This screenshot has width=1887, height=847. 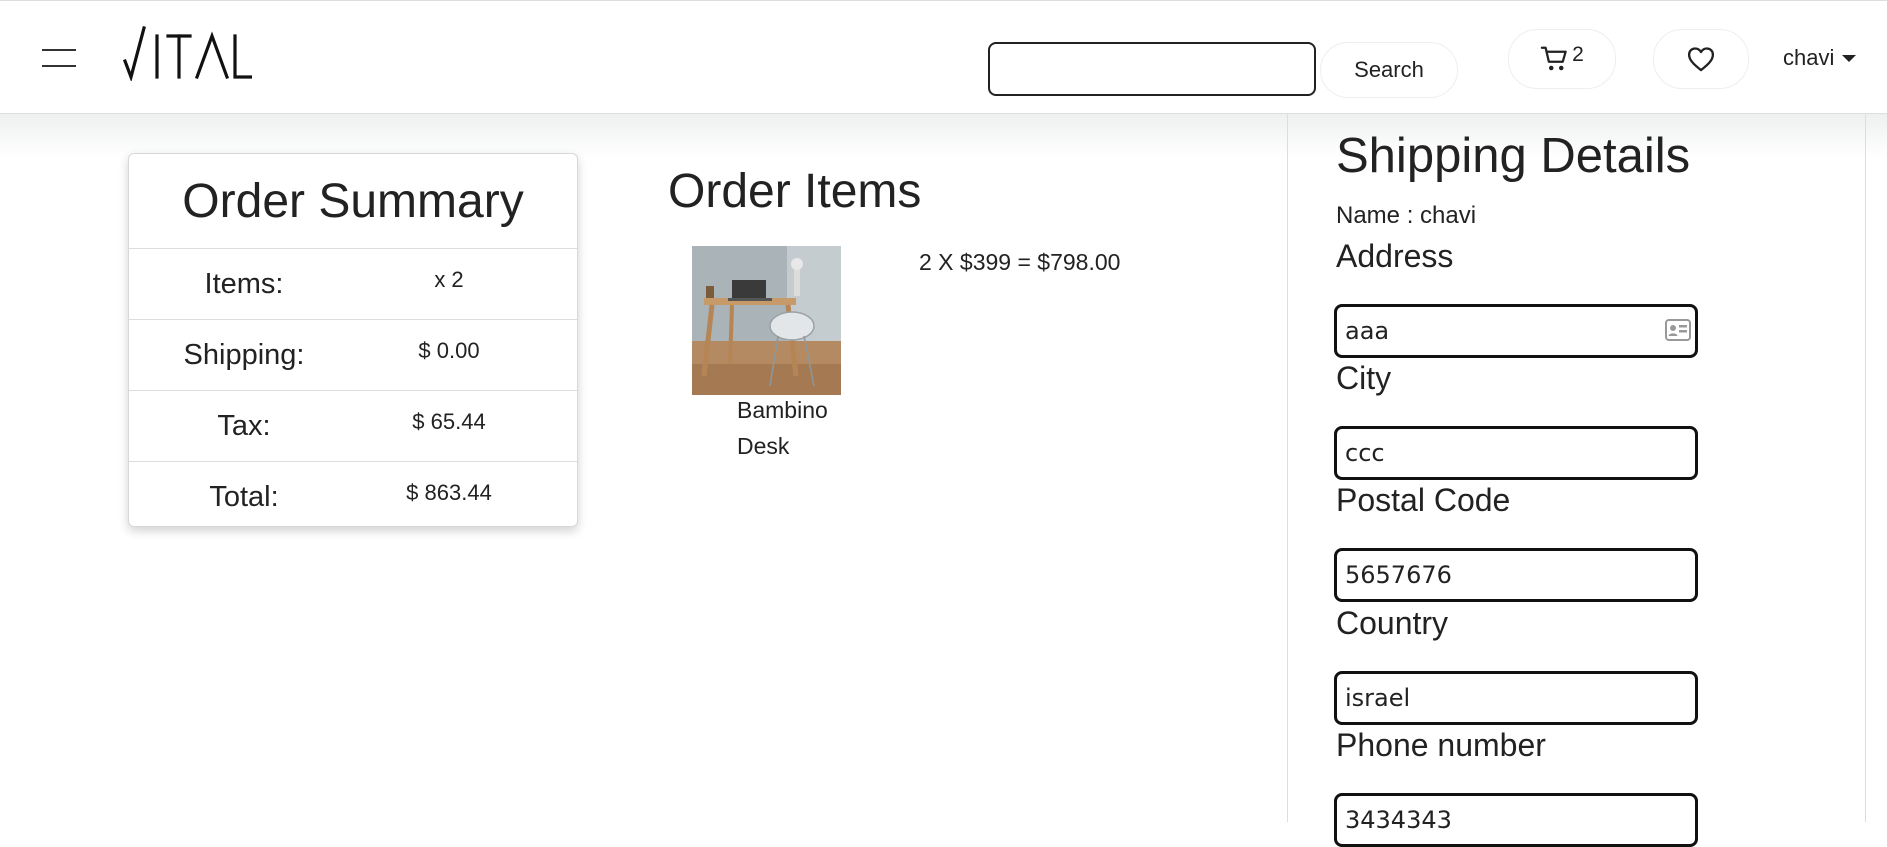 I want to click on order-items-title: Order Items, so click(x=795, y=191).